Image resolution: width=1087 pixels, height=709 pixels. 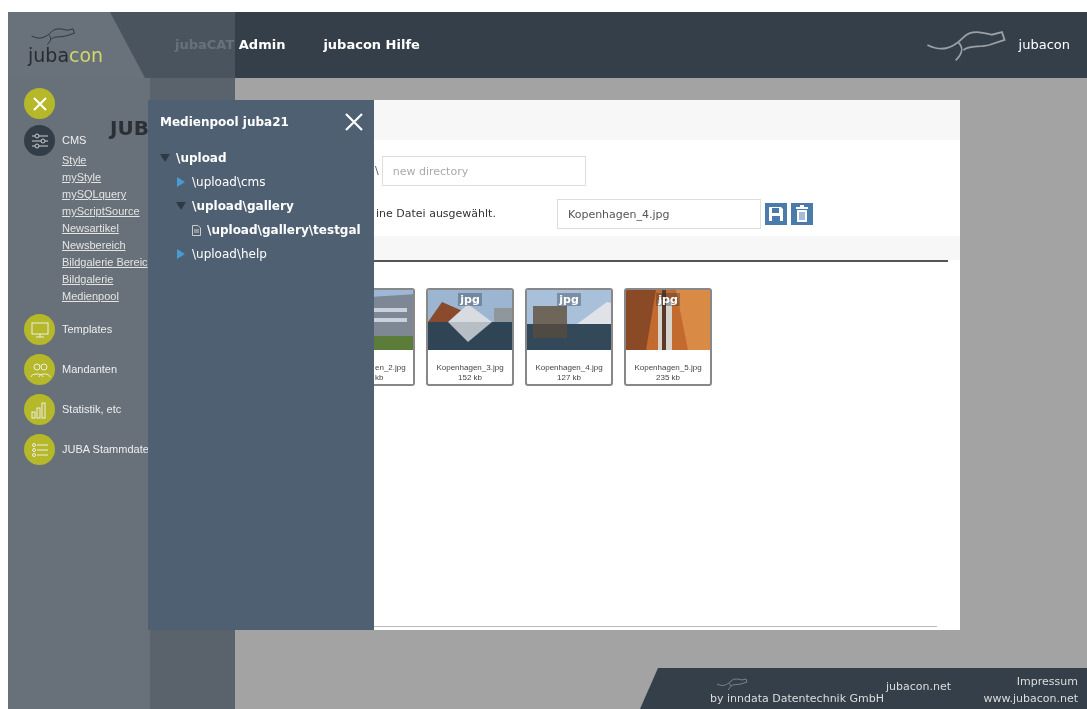 What do you see at coordinates (1030, 698) in the screenshot?
I see `website-link: www.jubacon.net` at bounding box center [1030, 698].